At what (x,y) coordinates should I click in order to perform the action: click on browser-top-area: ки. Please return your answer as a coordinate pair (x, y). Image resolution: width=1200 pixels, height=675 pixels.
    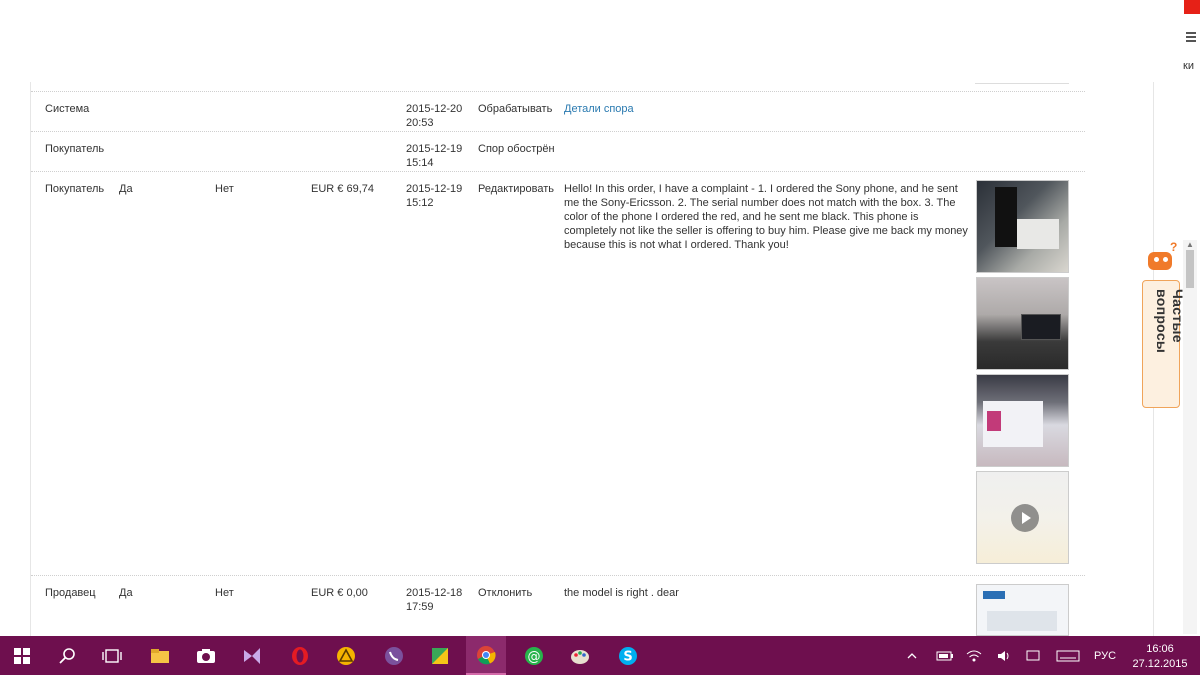
    Looking at the image, I should click on (600, 41).